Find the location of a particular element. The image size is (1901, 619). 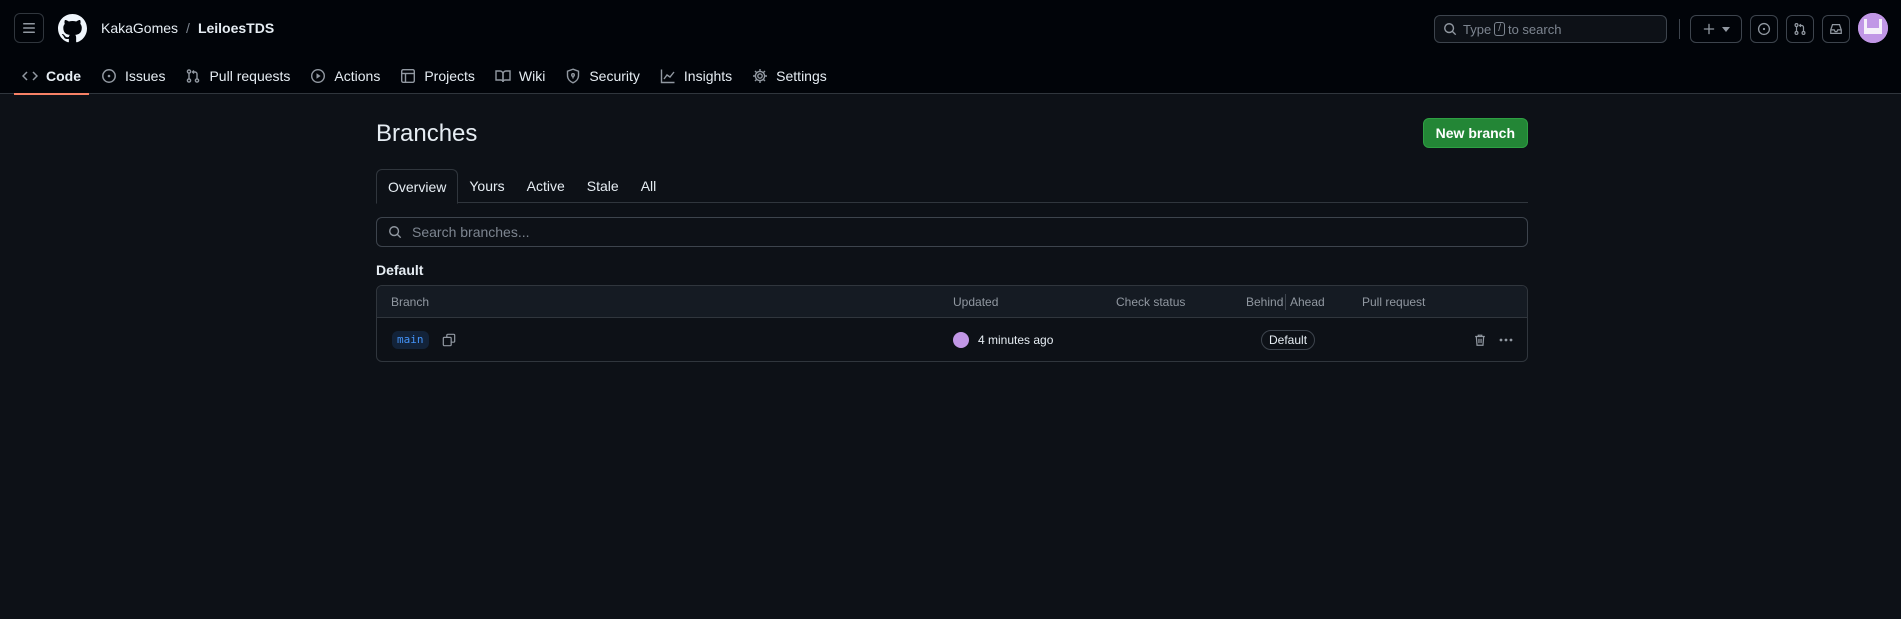

tab-projects: Projects is located at coordinates (437, 76).